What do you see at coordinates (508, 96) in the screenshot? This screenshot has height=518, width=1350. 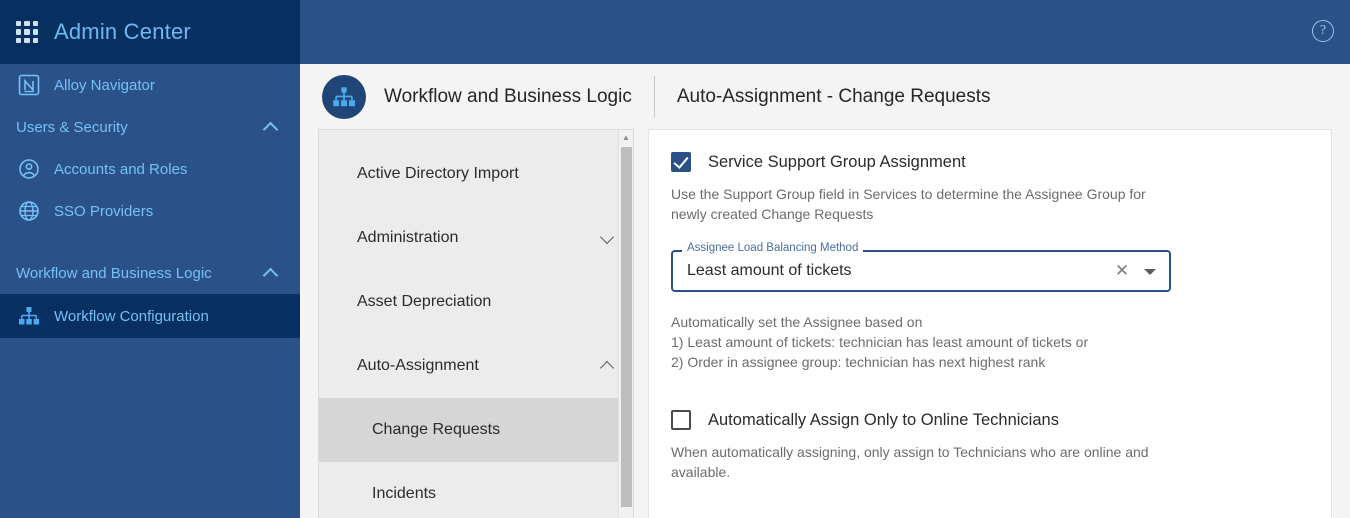 I see `page-title: Workflow and Business Logic` at bounding box center [508, 96].